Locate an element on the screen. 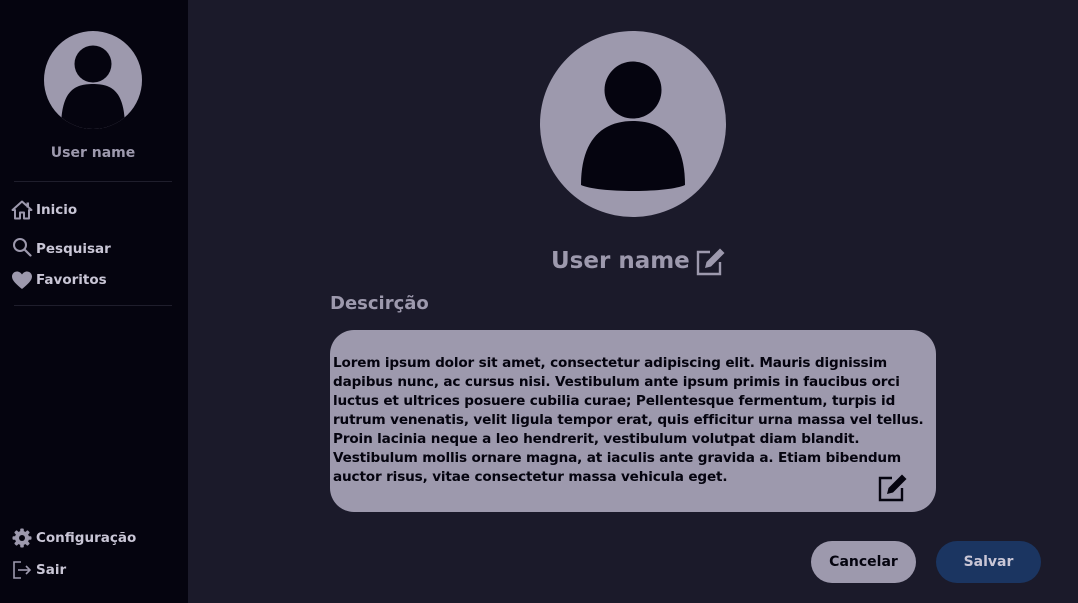 The image size is (1078, 603). logout-icon is located at coordinates (22, 570).